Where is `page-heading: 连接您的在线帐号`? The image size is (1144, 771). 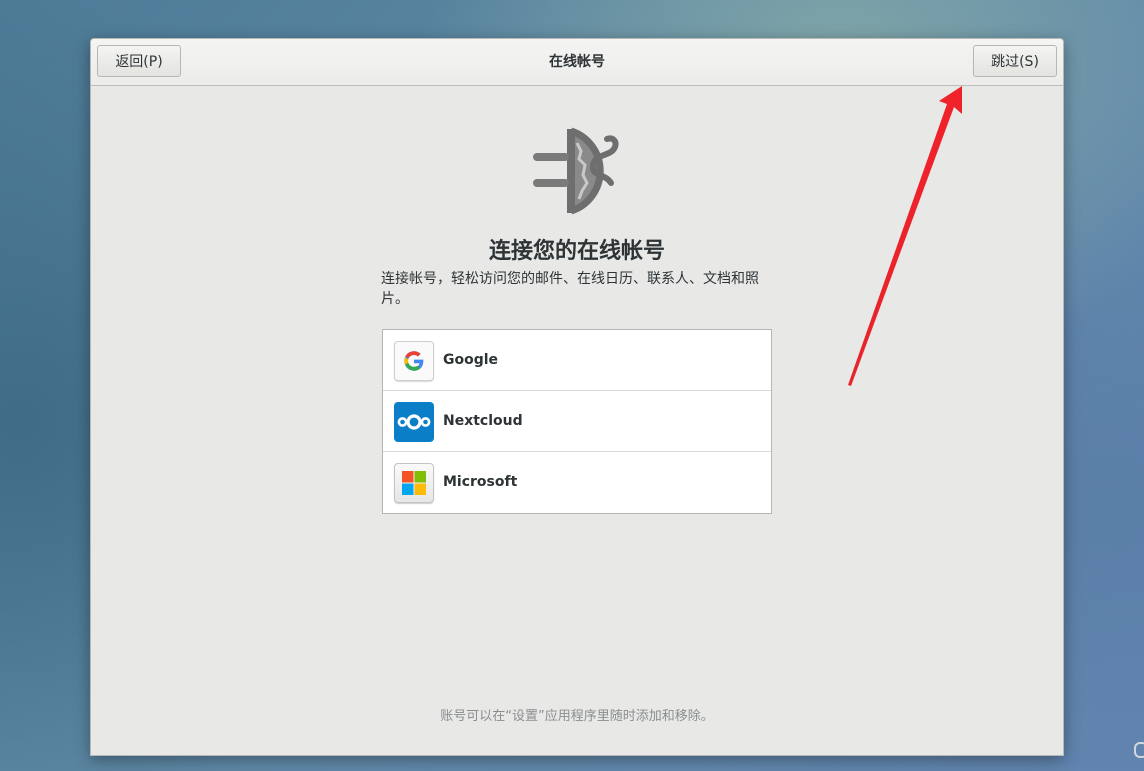
page-heading: 连接您的在线帐号 is located at coordinates (576, 251).